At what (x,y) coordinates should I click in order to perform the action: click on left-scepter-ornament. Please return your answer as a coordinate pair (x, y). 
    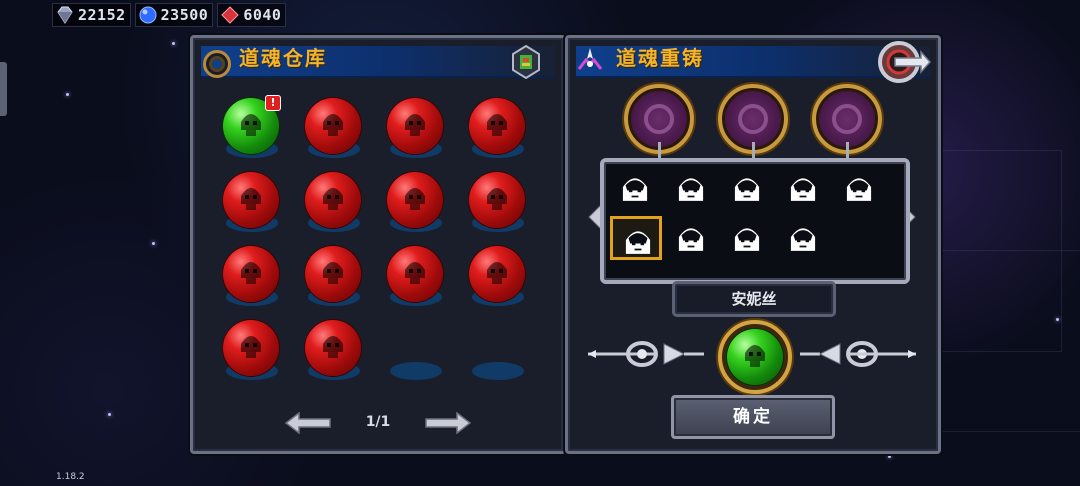
    Looking at the image, I should click on (646, 354).